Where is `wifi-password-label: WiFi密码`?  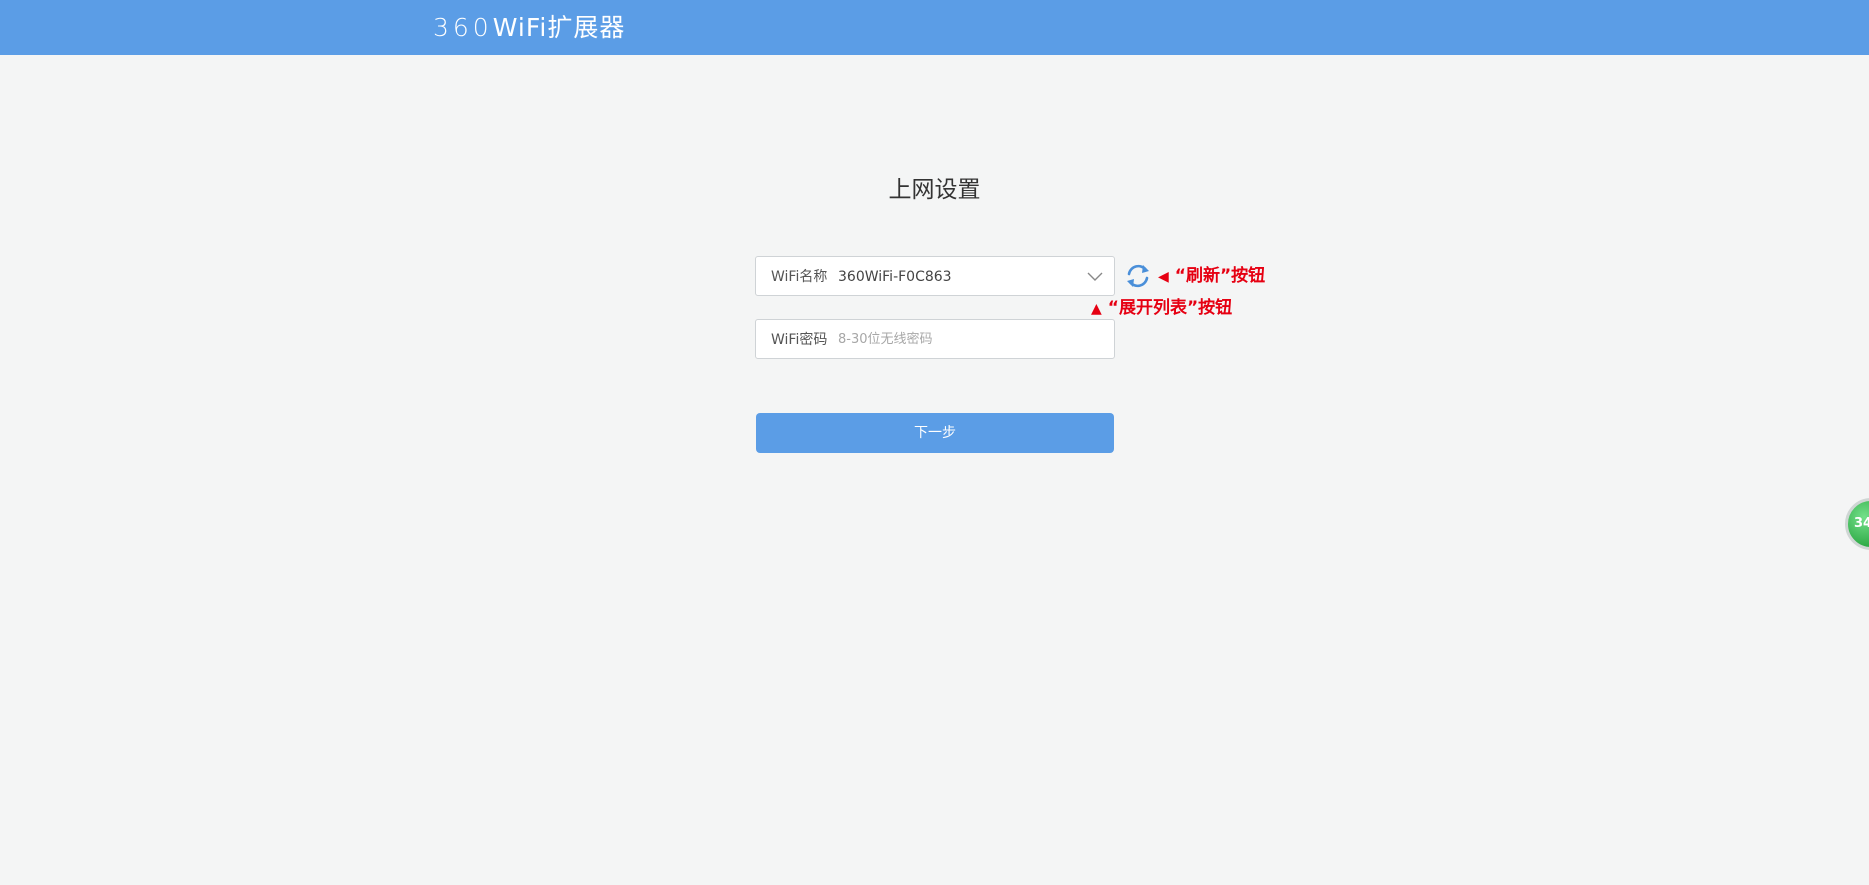 wifi-password-label: WiFi密码 is located at coordinates (799, 340).